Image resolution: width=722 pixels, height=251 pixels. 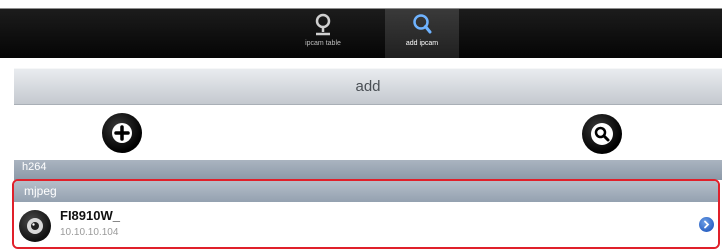 I want to click on section-label: h264, so click(x=34, y=167).